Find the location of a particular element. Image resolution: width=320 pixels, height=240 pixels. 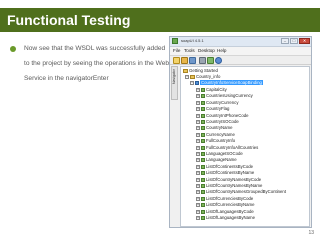

proxy-icon is located at coordinates (210, 60).